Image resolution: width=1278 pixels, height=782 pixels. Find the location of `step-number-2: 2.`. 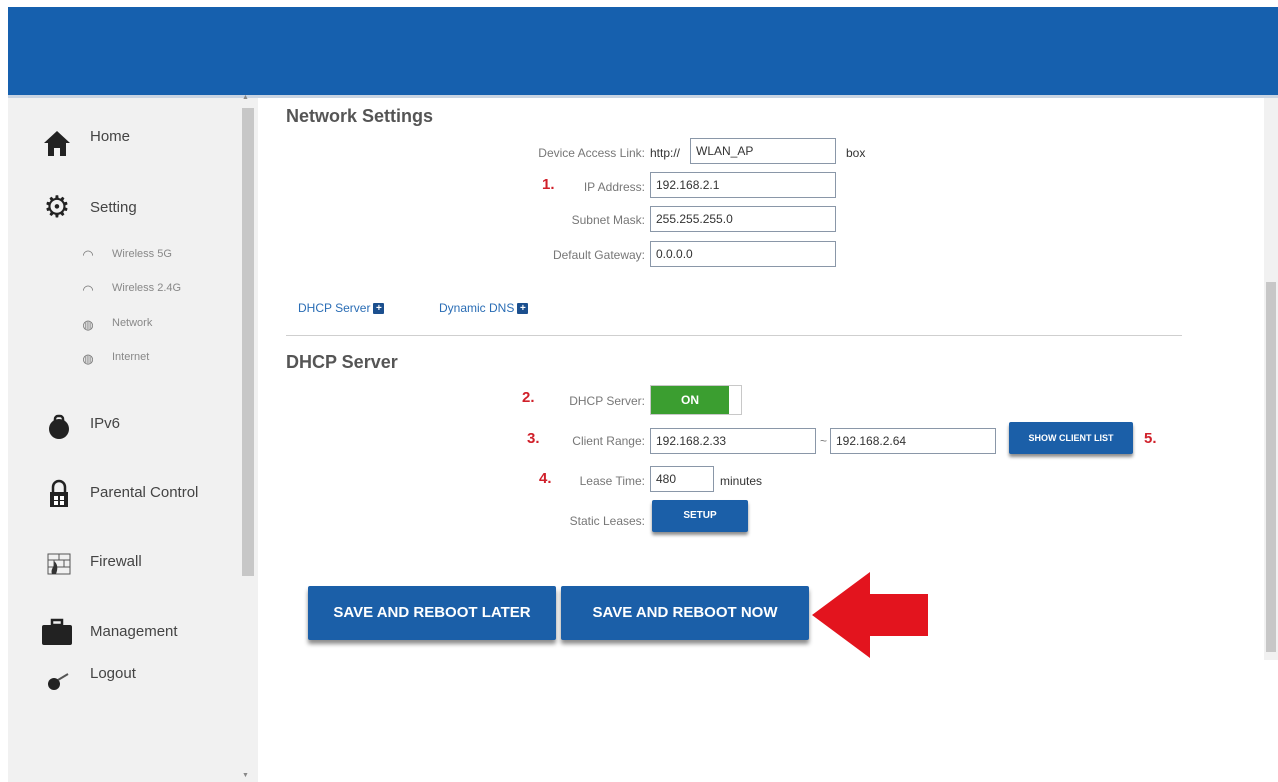

step-number-2: 2. is located at coordinates (528, 397).